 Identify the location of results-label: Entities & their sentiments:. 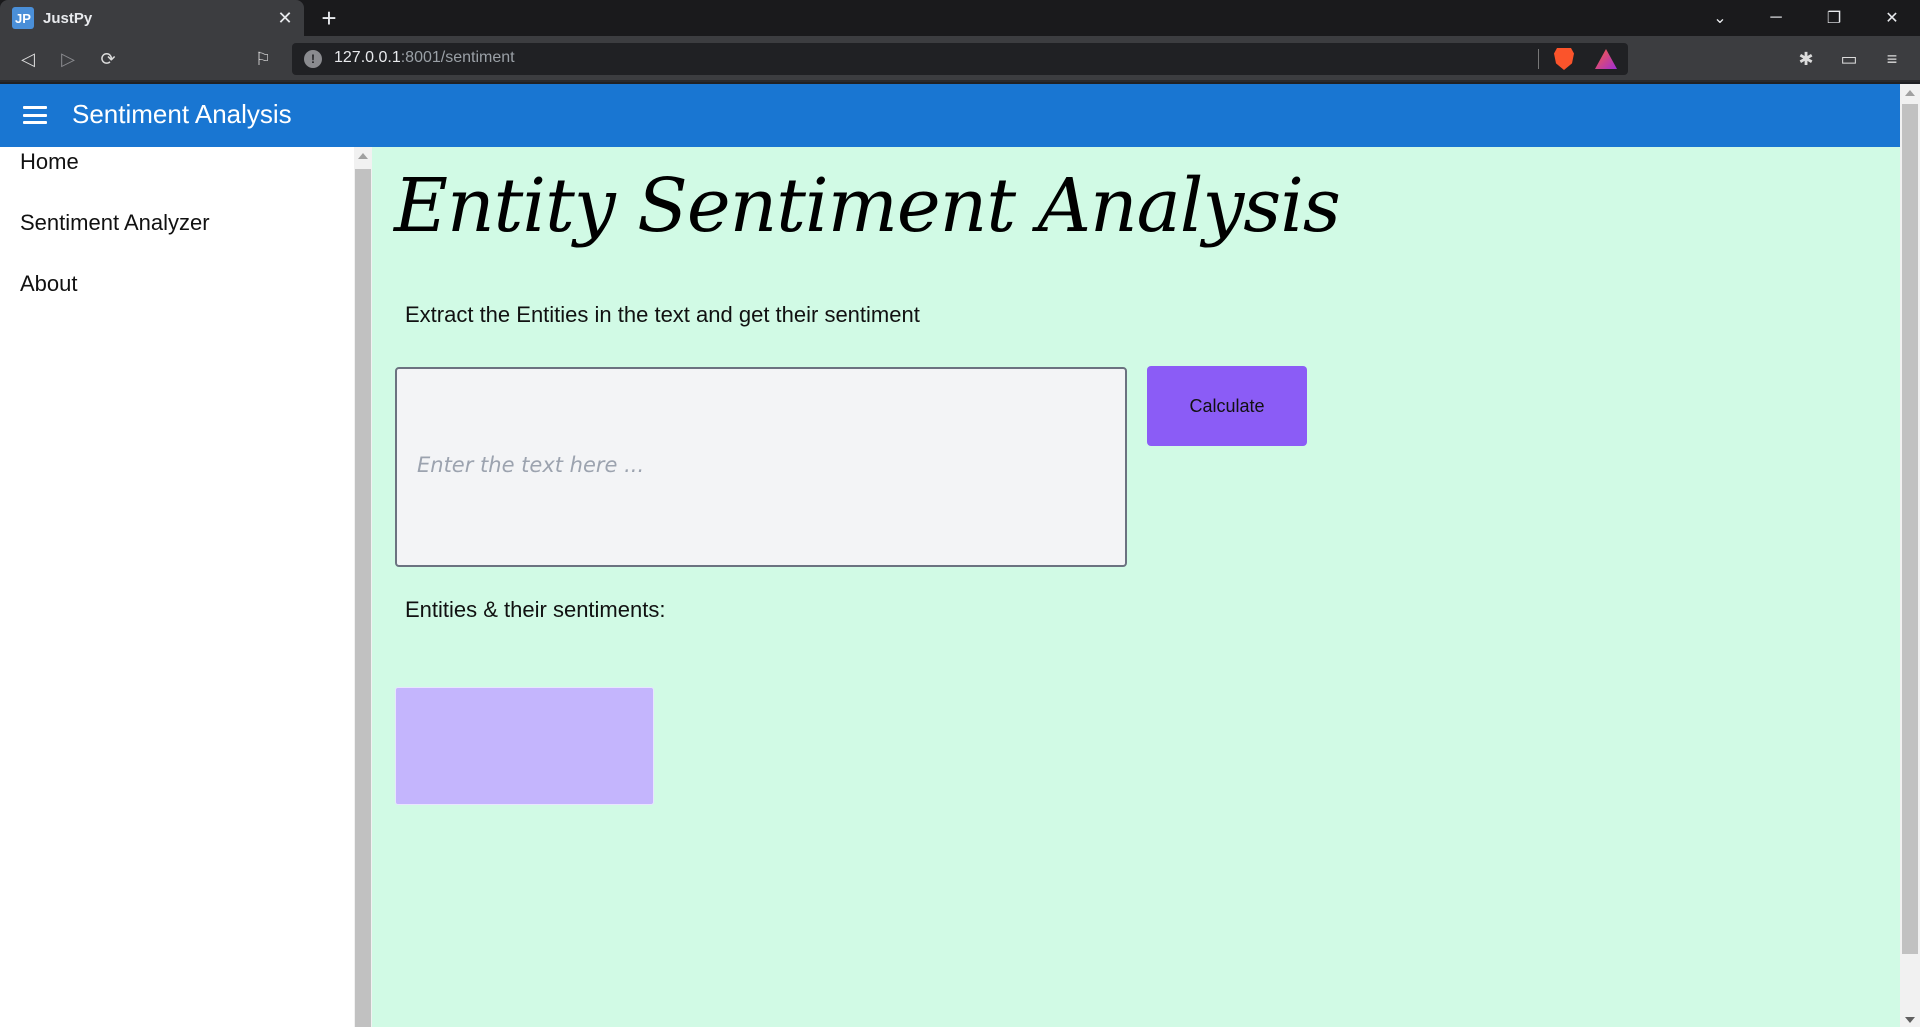
(535, 609).